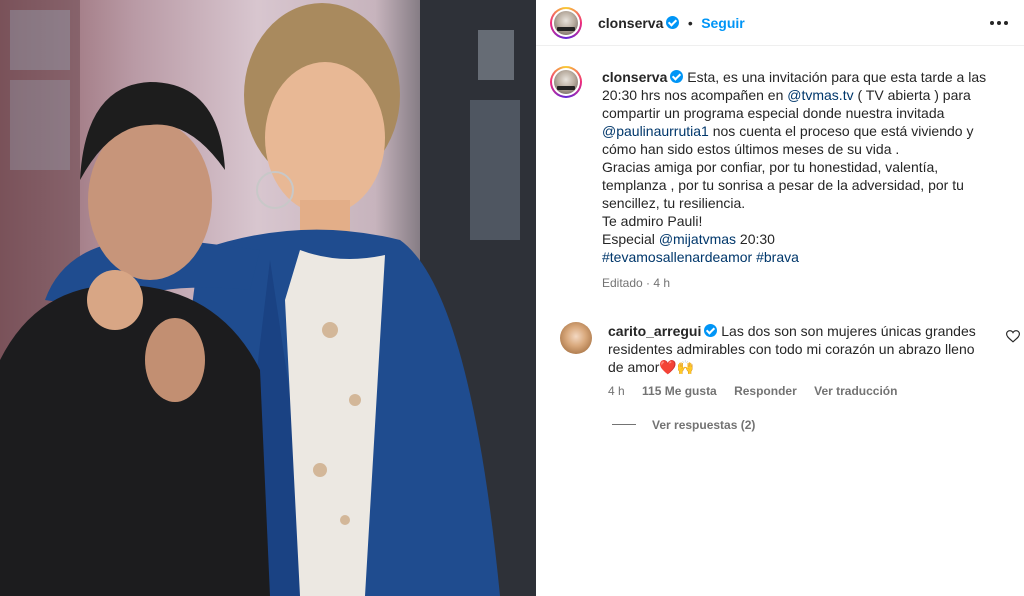  I want to click on commenter-username: carito_arregui, so click(654, 331).